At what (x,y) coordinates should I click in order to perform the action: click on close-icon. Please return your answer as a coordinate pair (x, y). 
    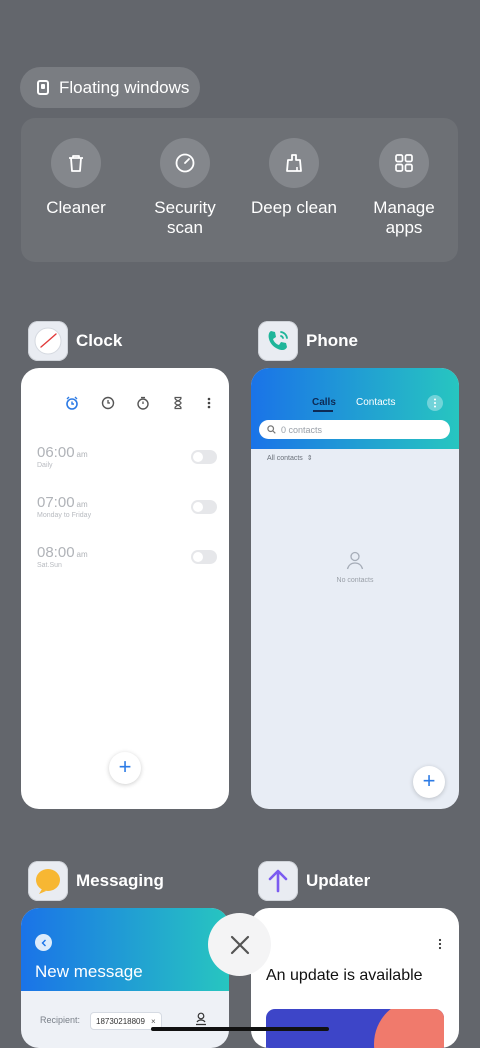
    Looking at the image, I should click on (239, 944).